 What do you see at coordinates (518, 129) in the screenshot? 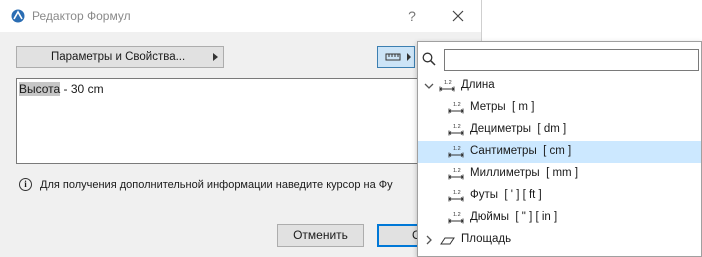
I see `tree-item-label: Дециметры [ dm ]` at bounding box center [518, 129].